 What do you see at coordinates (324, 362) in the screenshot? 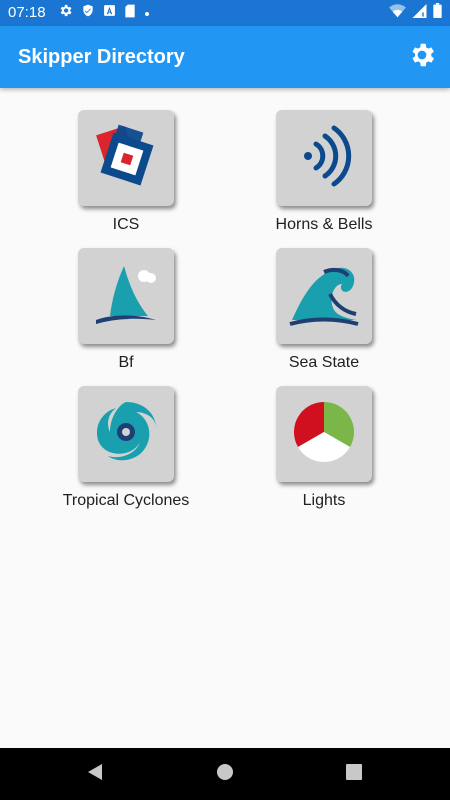
I see `tile-label: Sea State` at bounding box center [324, 362].